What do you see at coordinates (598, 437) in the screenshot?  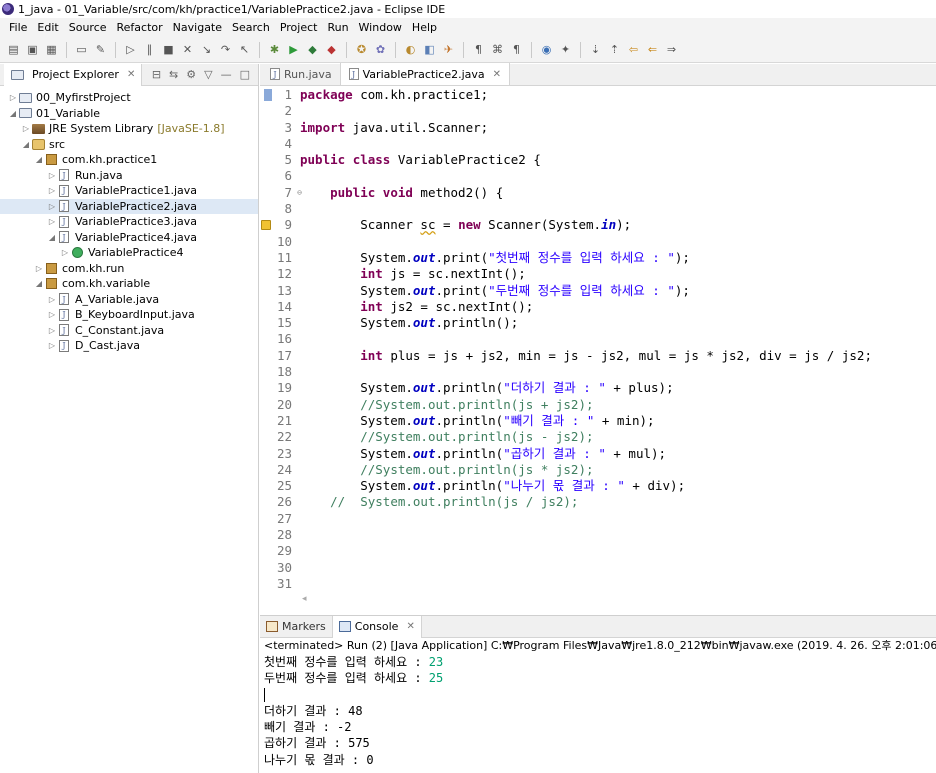 I see `code-line: 22 //System.out.println(js - js2);` at bounding box center [598, 437].